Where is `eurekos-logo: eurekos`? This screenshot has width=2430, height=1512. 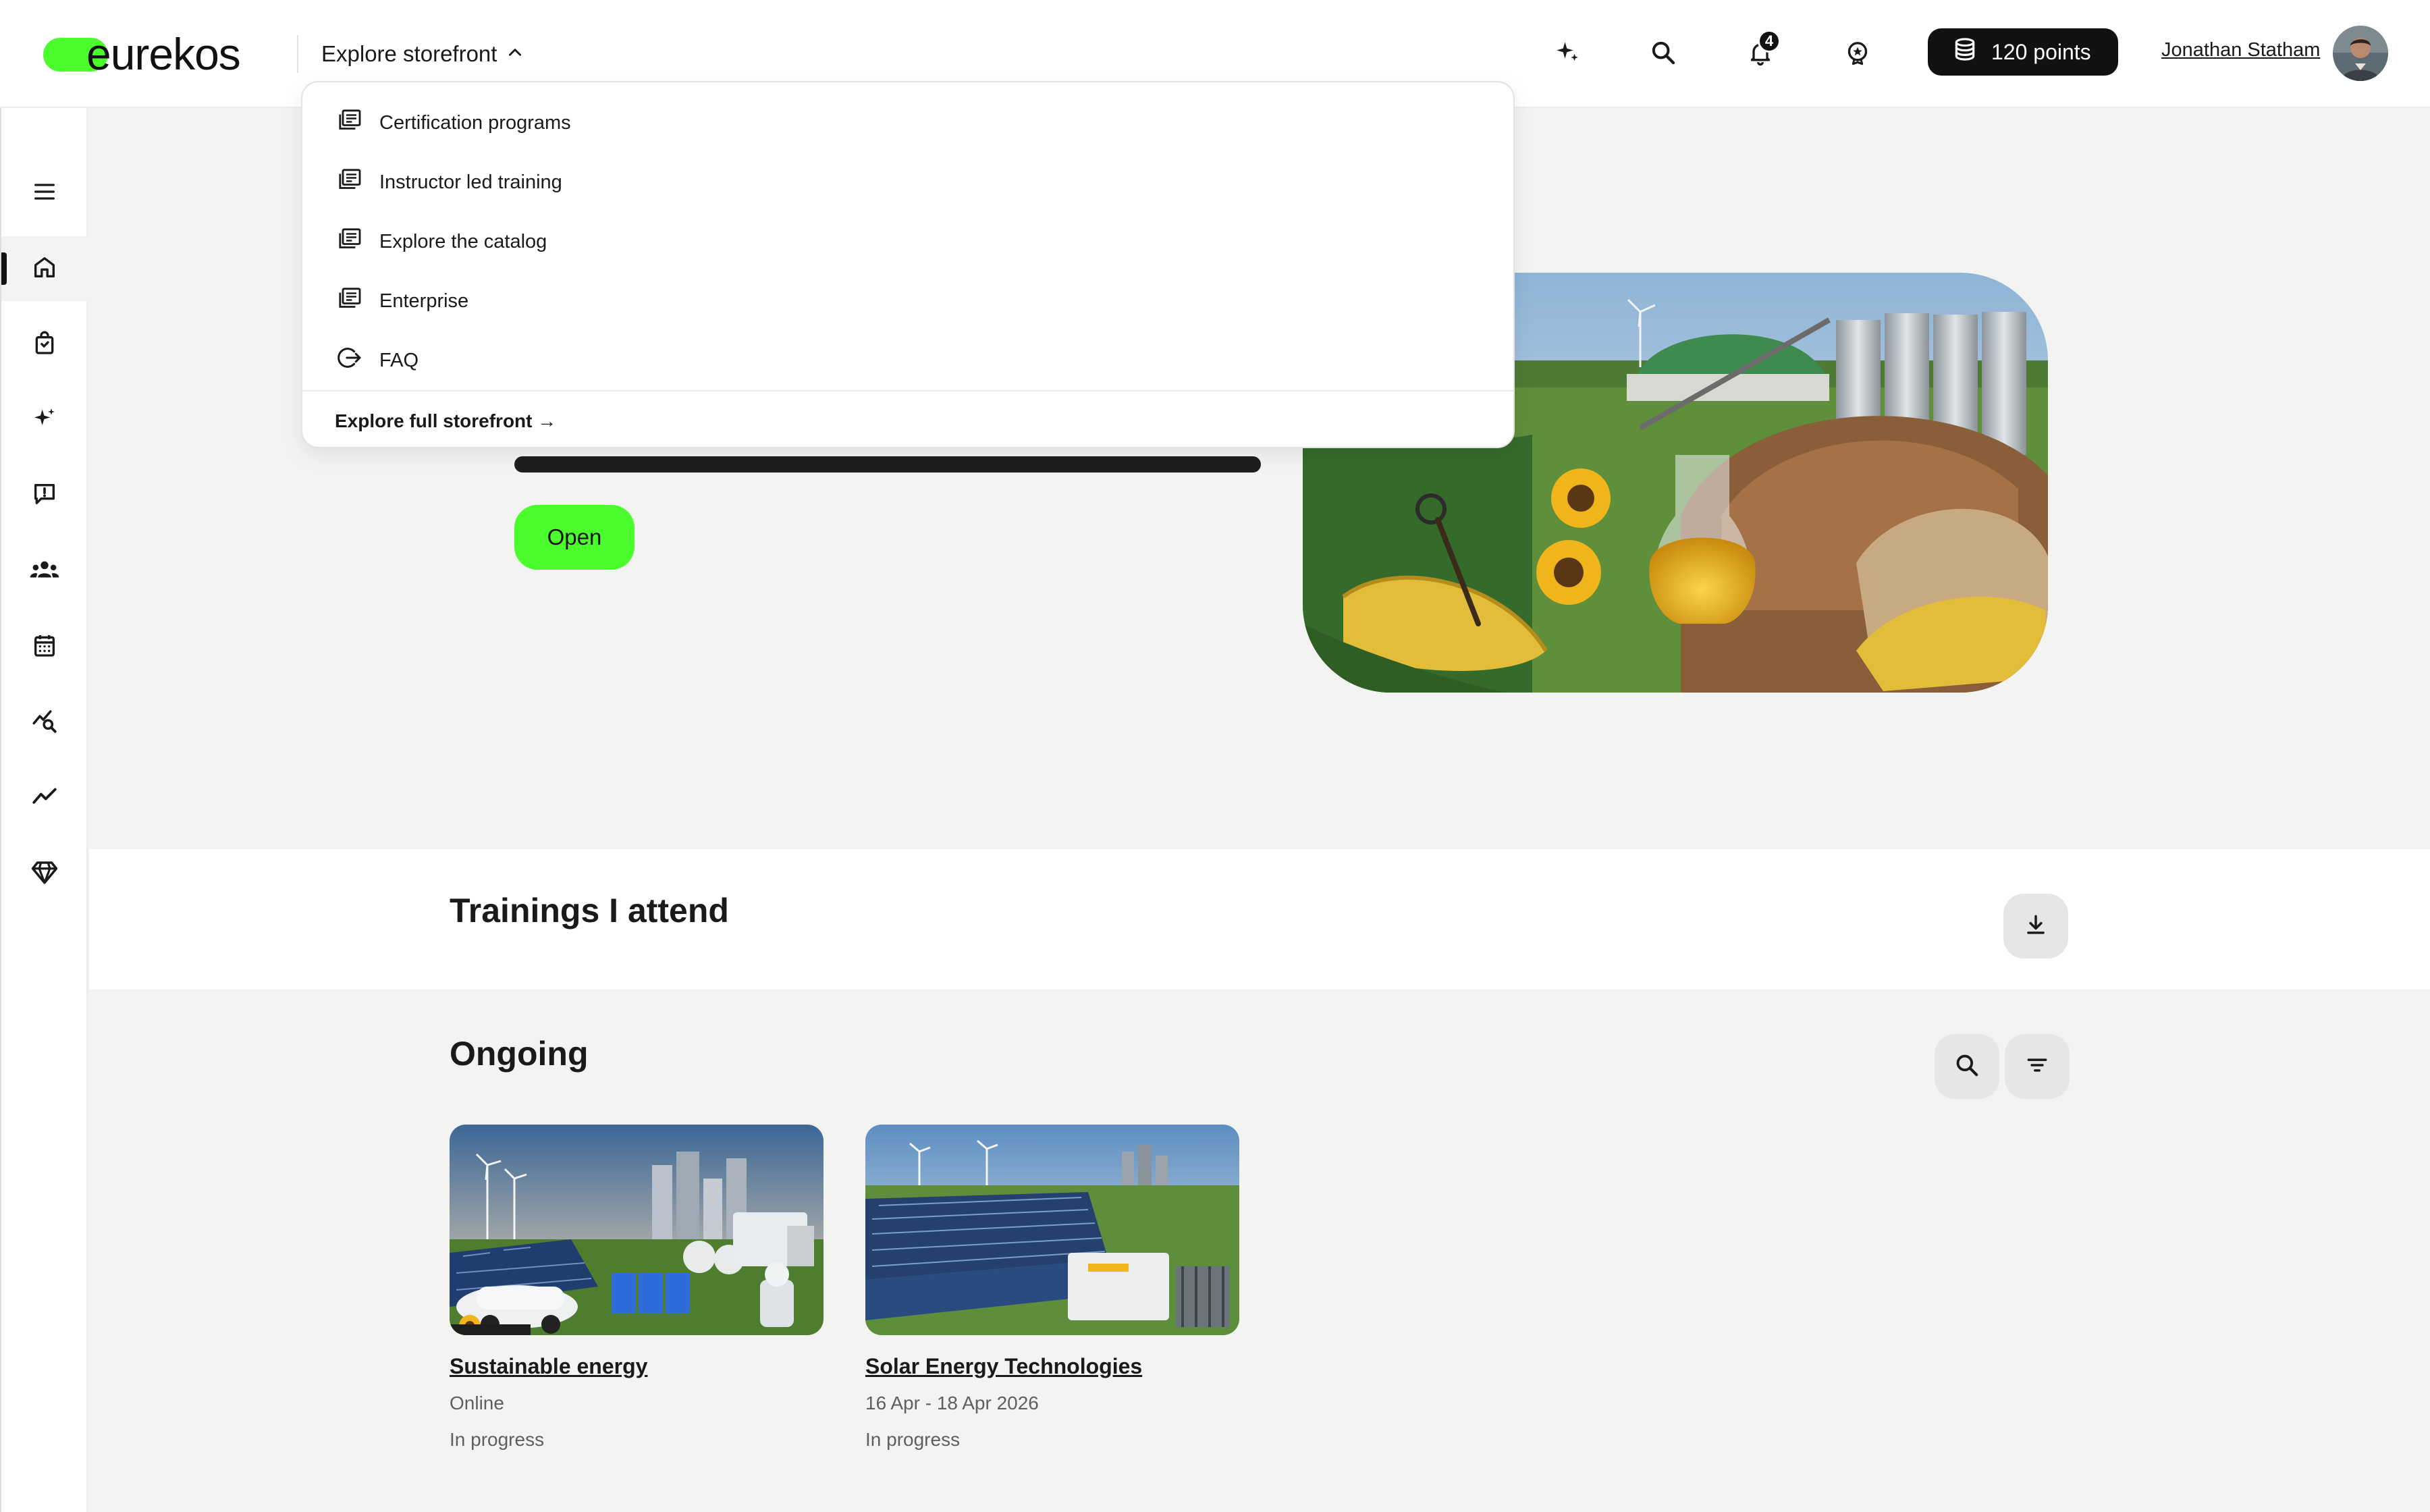
eurekos-logo: eurekos is located at coordinates (142, 54).